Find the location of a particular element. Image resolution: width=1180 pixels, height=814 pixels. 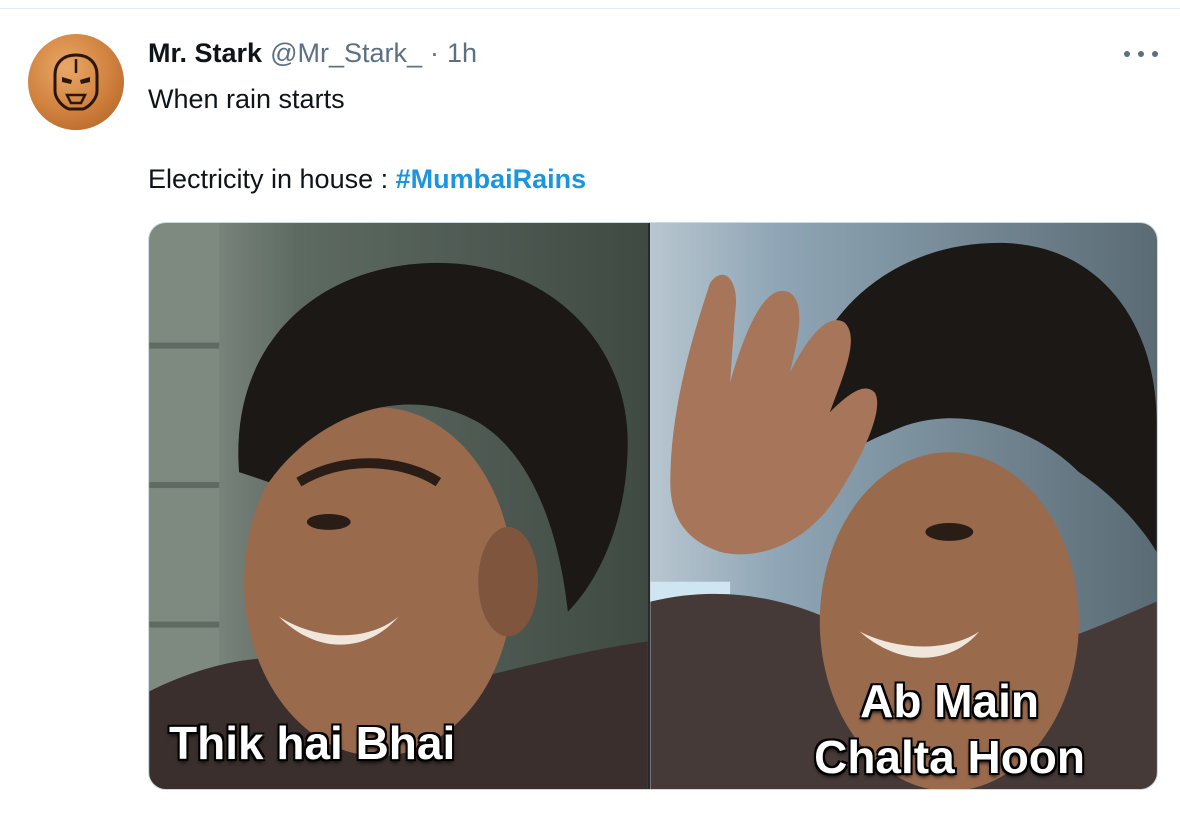

iron-man-helmet-icon is located at coordinates (76, 82).